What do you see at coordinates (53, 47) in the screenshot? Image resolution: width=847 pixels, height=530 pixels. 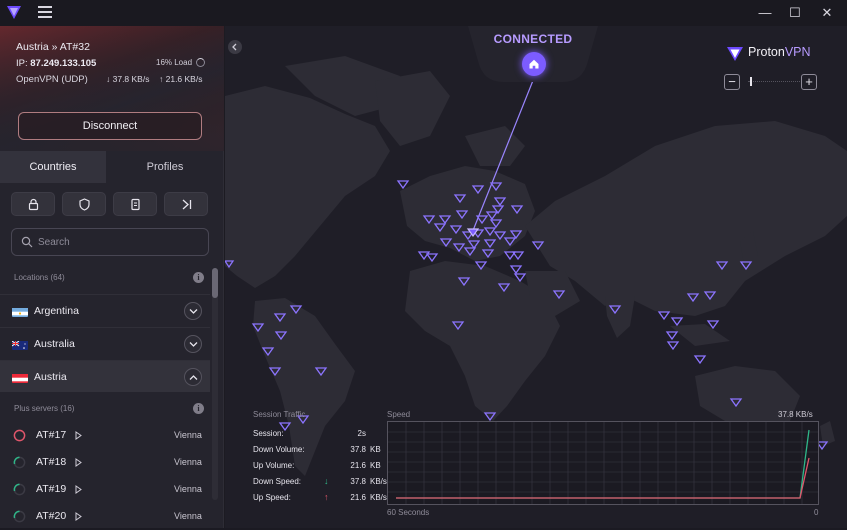 I see `connected-server: Austria » AT#32` at bounding box center [53, 47].